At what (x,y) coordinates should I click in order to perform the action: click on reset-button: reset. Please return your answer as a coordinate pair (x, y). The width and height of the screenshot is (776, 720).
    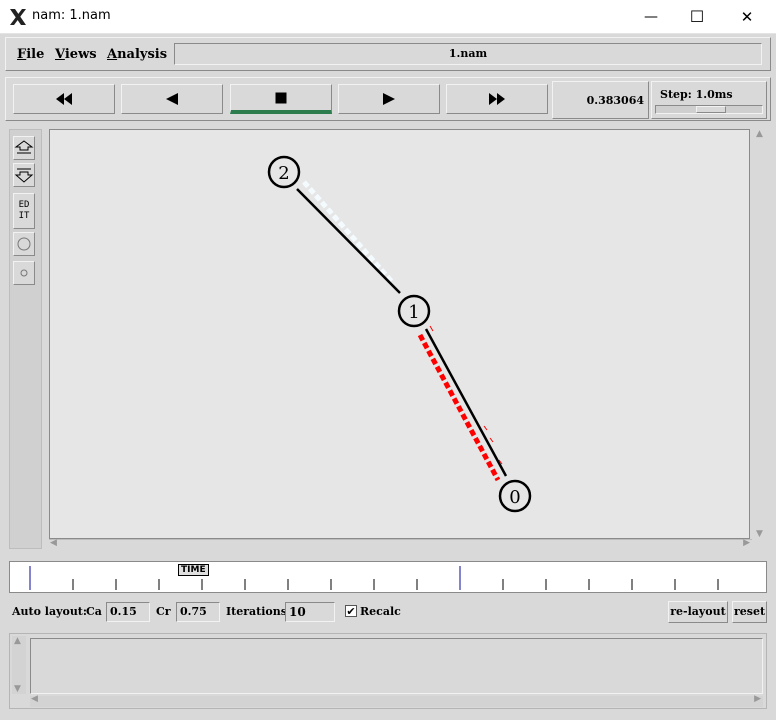
    Looking at the image, I should click on (749, 612).